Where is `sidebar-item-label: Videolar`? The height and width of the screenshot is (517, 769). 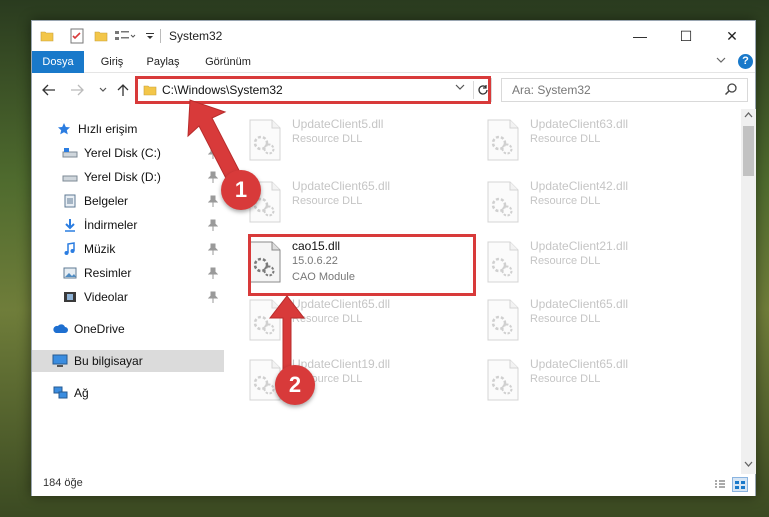
sidebar-item-label: Videolar is located at coordinates (106, 297).